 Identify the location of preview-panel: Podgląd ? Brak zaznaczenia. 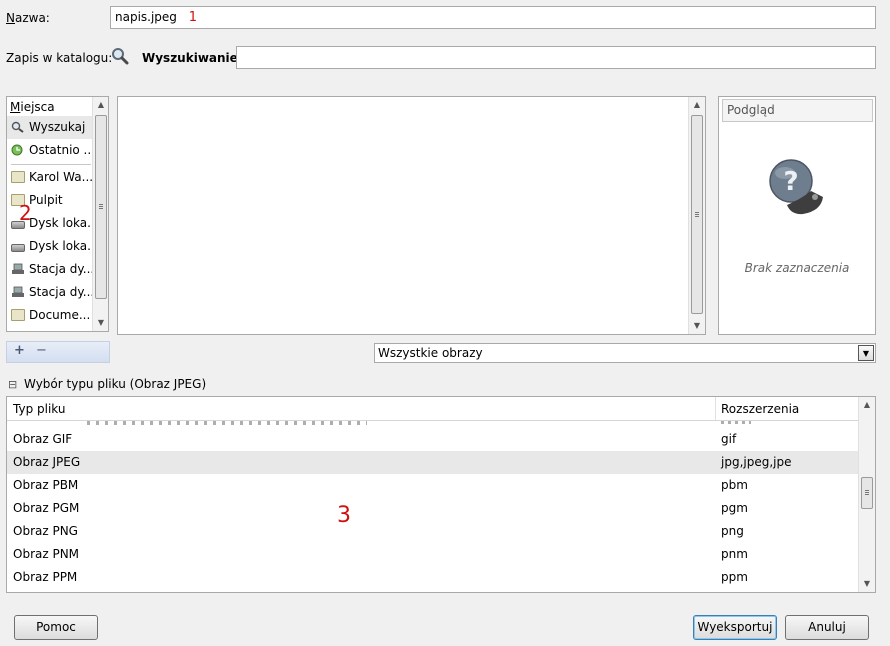
(797, 215).